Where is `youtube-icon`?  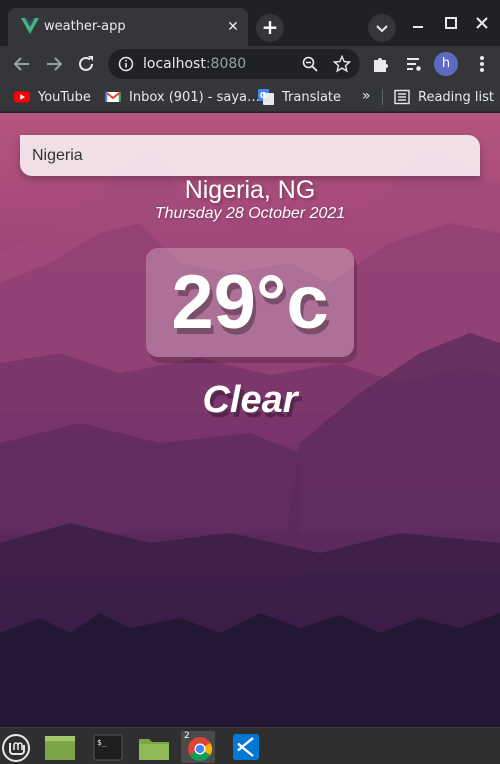
youtube-icon is located at coordinates (22, 97).